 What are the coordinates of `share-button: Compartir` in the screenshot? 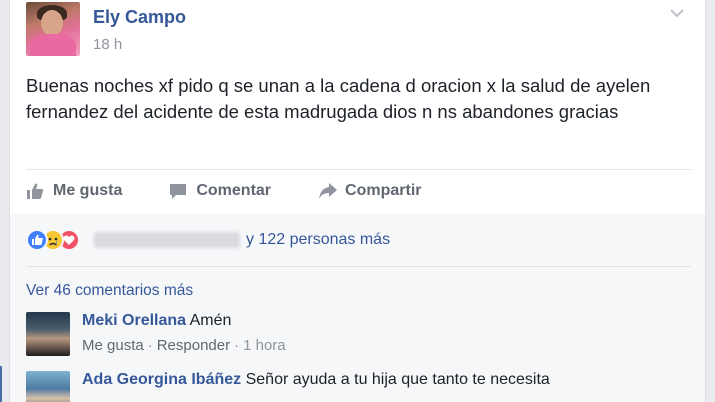 It's located at (369, 191).